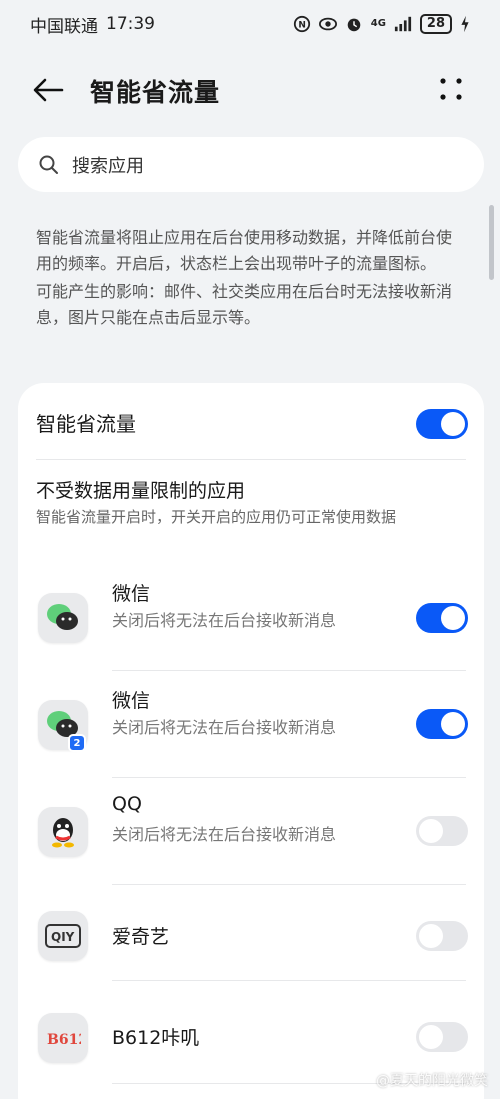 This screenshot has width=500, height=1099. I want to click on iqiyi-icon: QIY, so click(63, 936).